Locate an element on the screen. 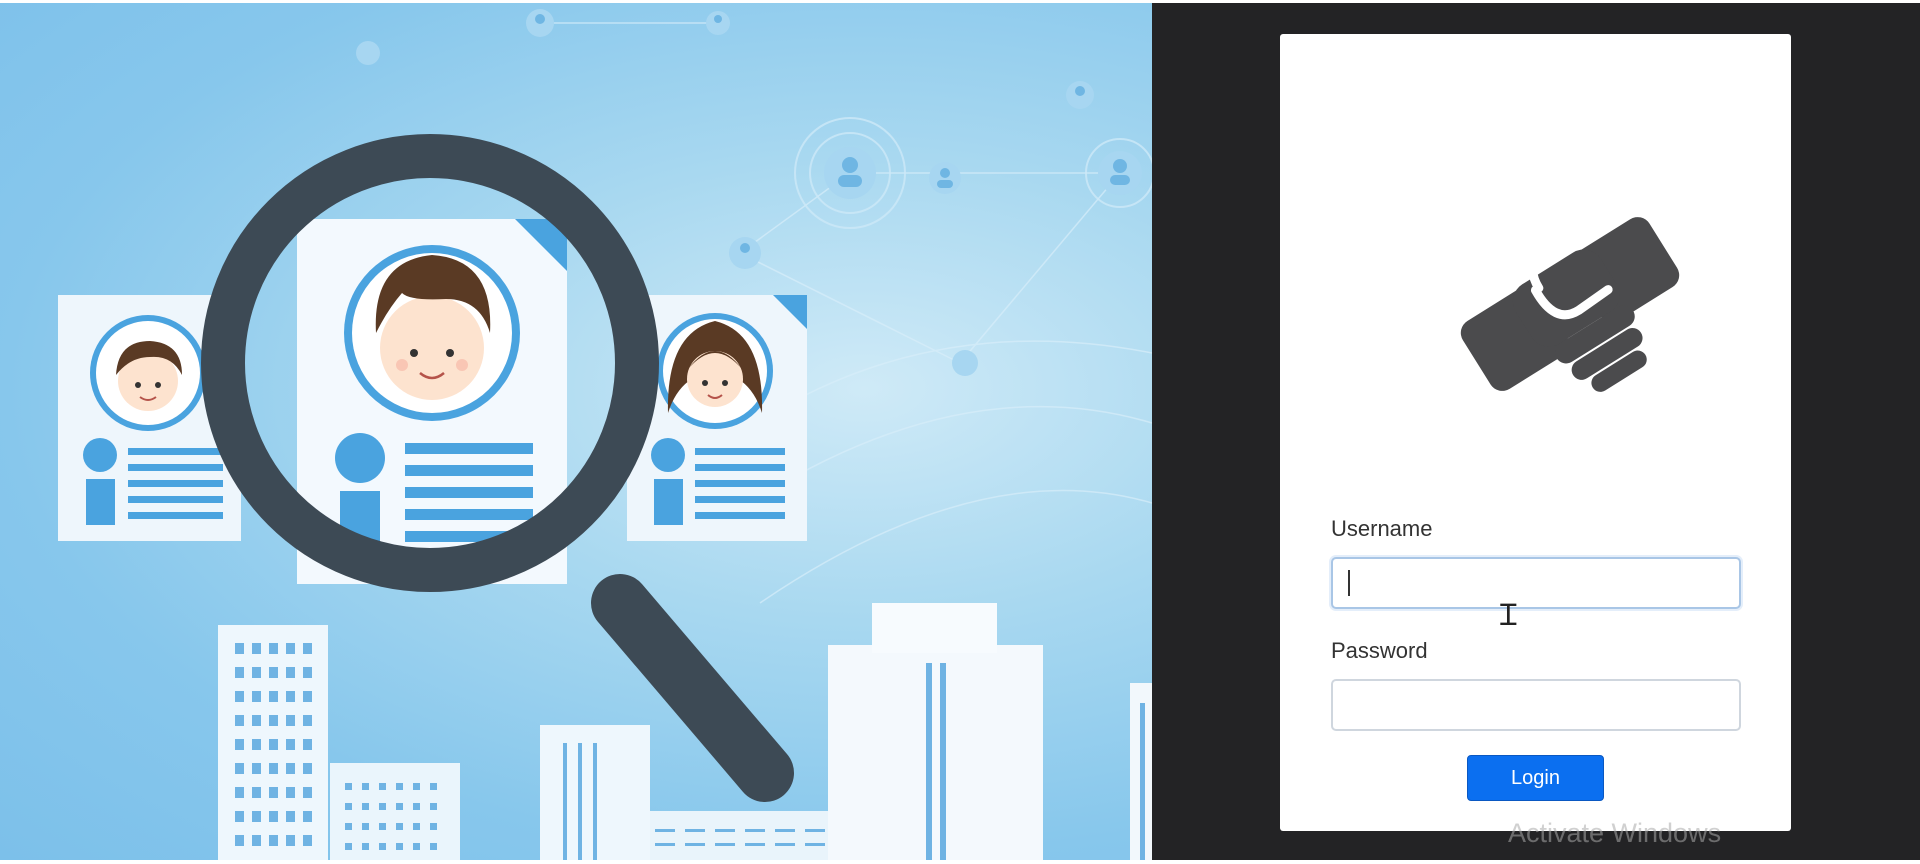 The image size is (1920, 864). text-cursor-icon: Ɪ is located at coordinates (1508, 615).